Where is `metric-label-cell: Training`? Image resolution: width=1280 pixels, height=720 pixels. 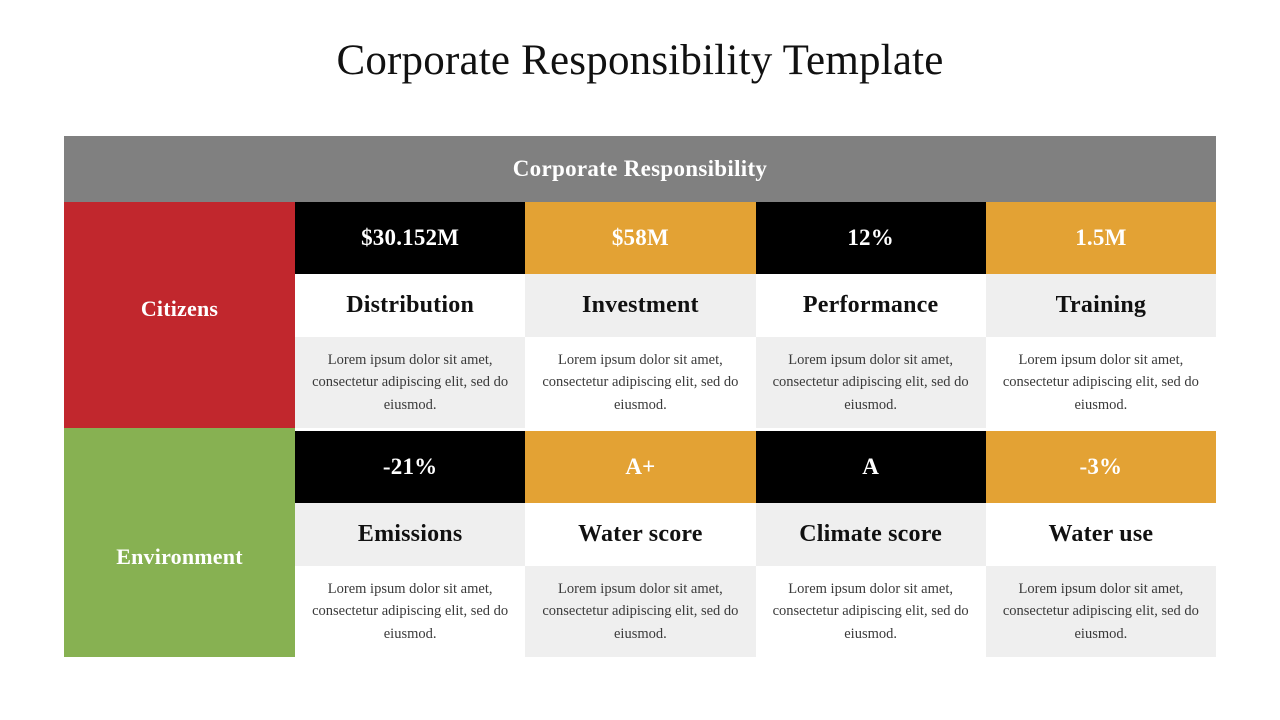 metric-label-cell: Training is located at coordinates (1100, 305).